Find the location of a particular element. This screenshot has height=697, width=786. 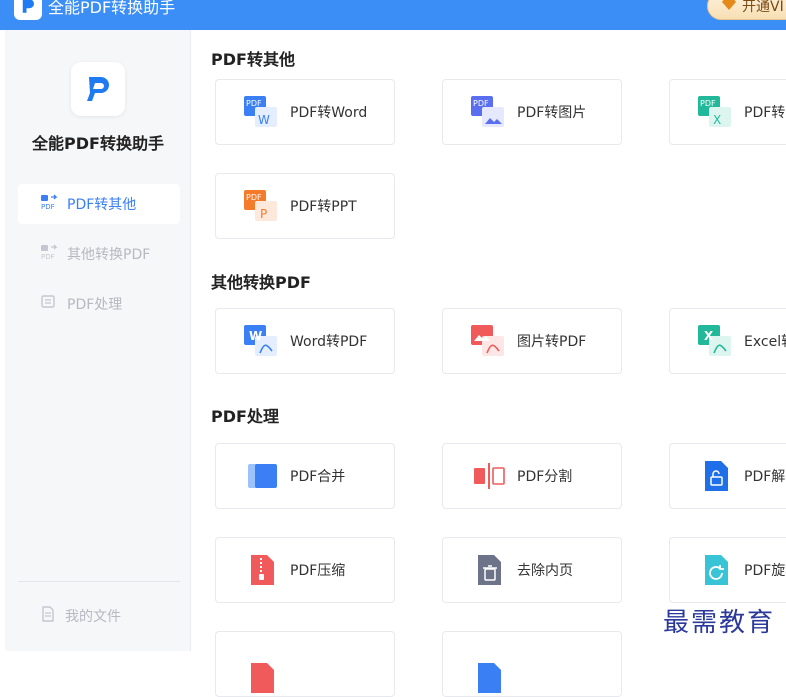

tile-pdf-to-excel: PDF X PDF转E is located at coordinates (727, 112).